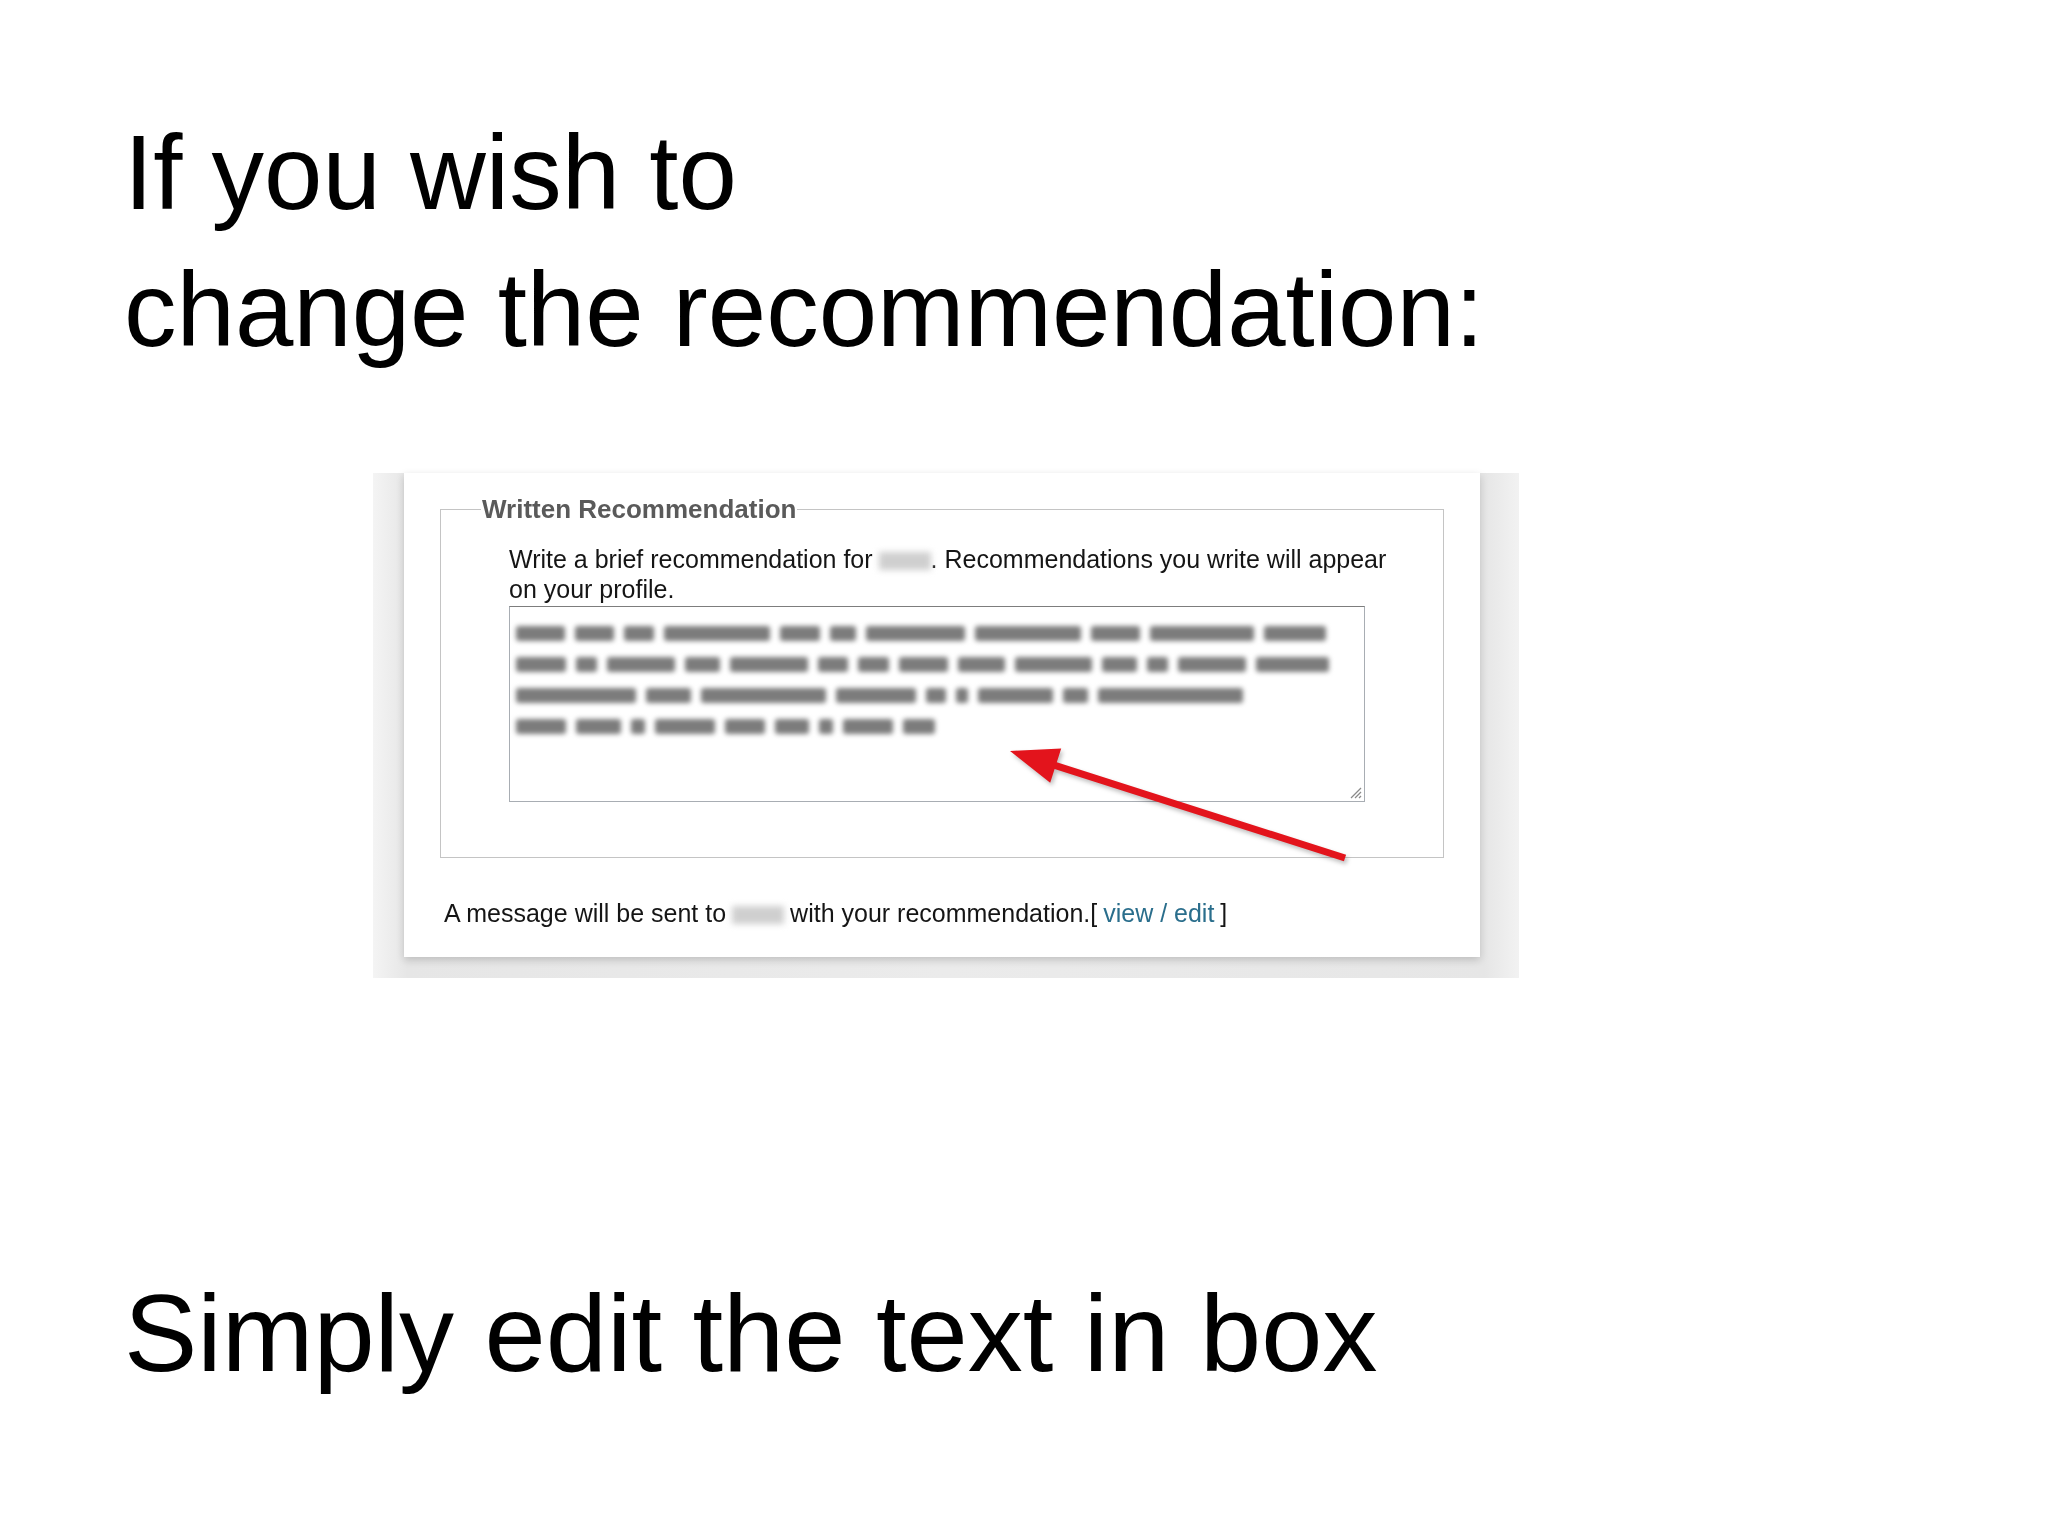 The width and height of the screenshot is (2048, 1536). I want to click on view-edit-link: view / edit, so click(1159, 913).